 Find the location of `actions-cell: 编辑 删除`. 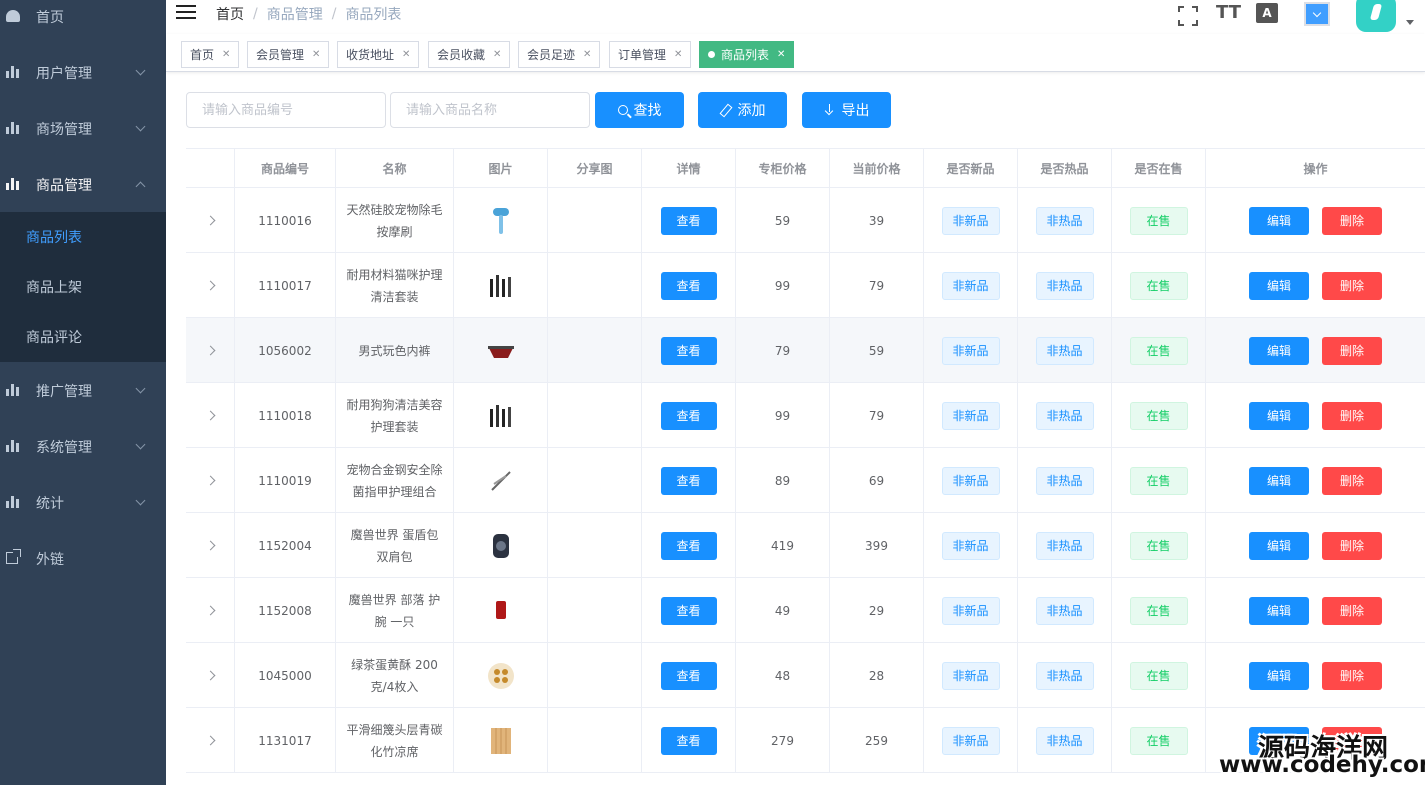

actions-cell: 编辑 删除 is located at coordinates (1315, 480).